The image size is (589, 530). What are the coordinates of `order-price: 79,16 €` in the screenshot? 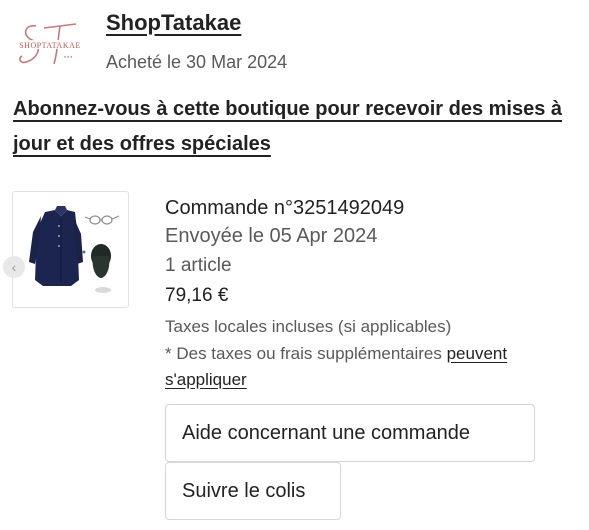 It's located at (197, 295).